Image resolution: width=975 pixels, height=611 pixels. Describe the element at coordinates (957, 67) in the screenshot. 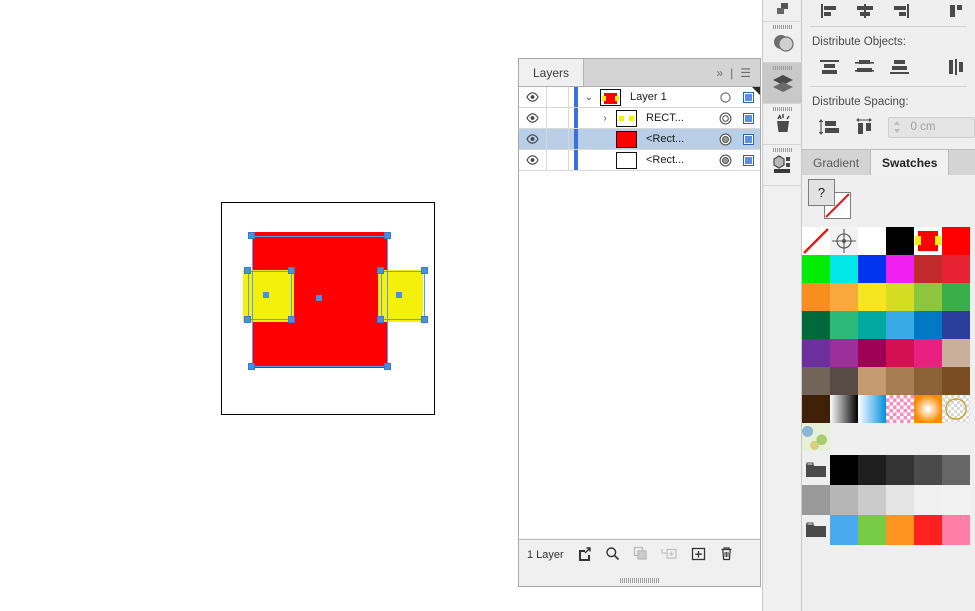

I see `distribute-horizontal-center-icon` at that location.